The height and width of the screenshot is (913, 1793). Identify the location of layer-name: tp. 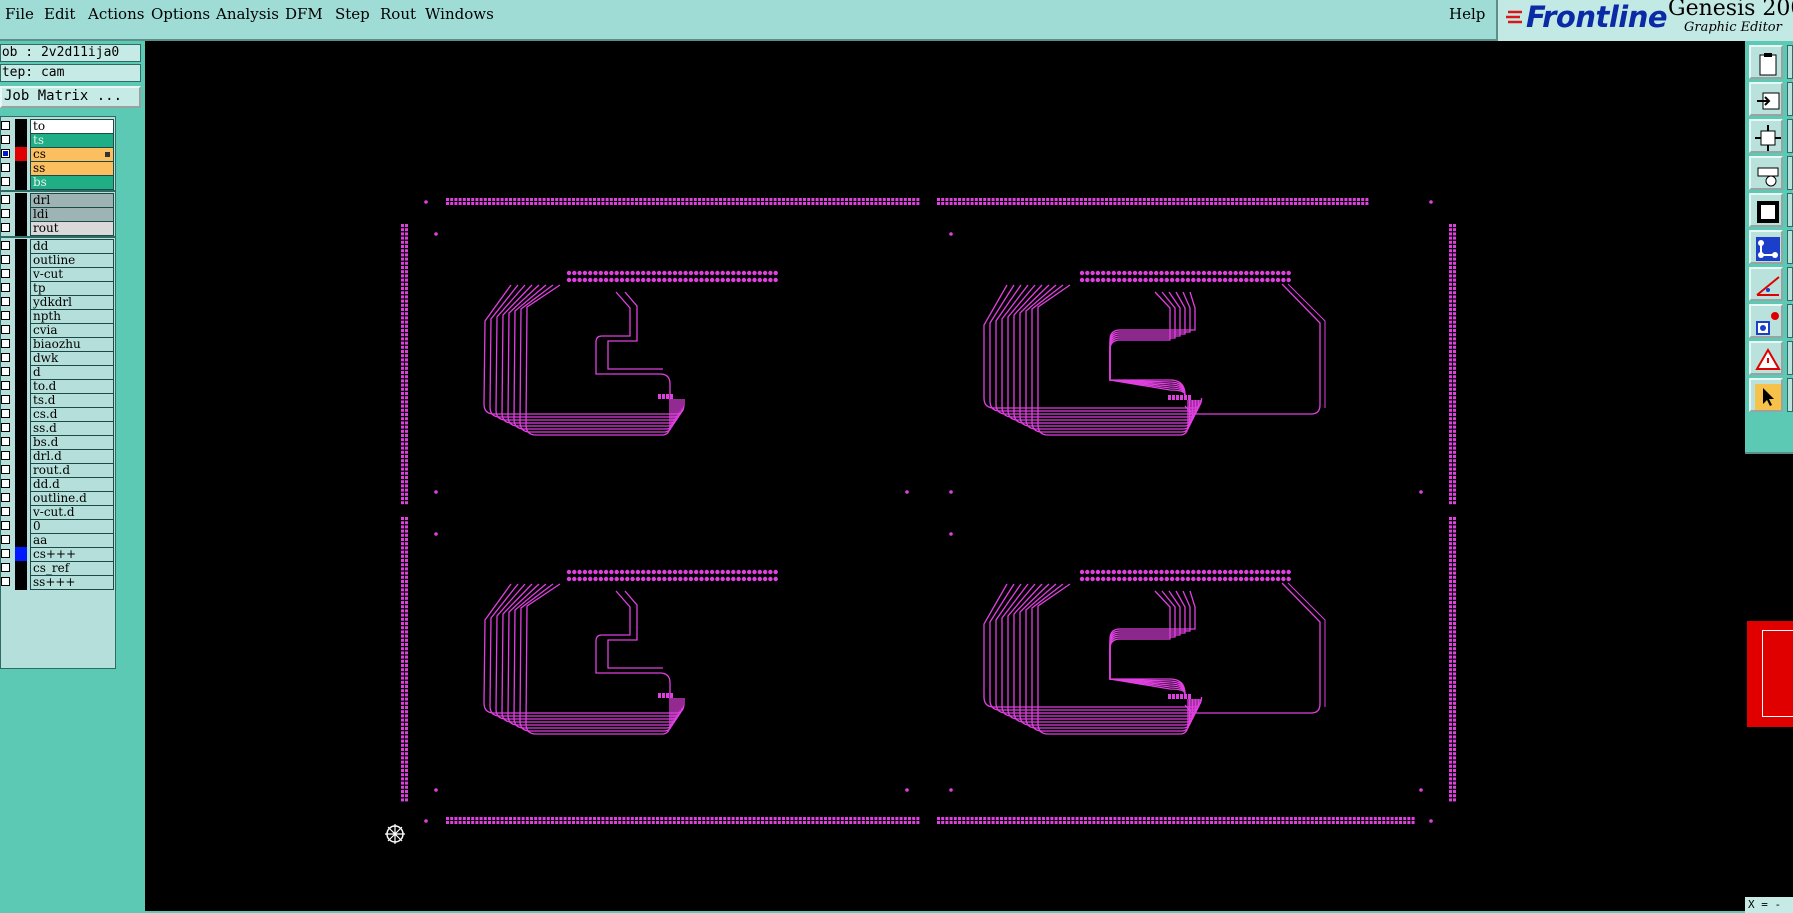
(72, 288).